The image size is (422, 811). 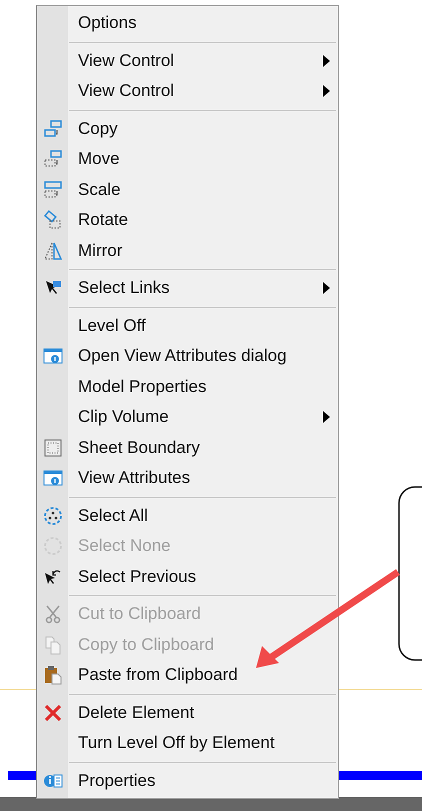 What do you see at coordinates (187, 325) in the screenshot?
I see `menu-item: Level Off` at bounding box center [187, 325].